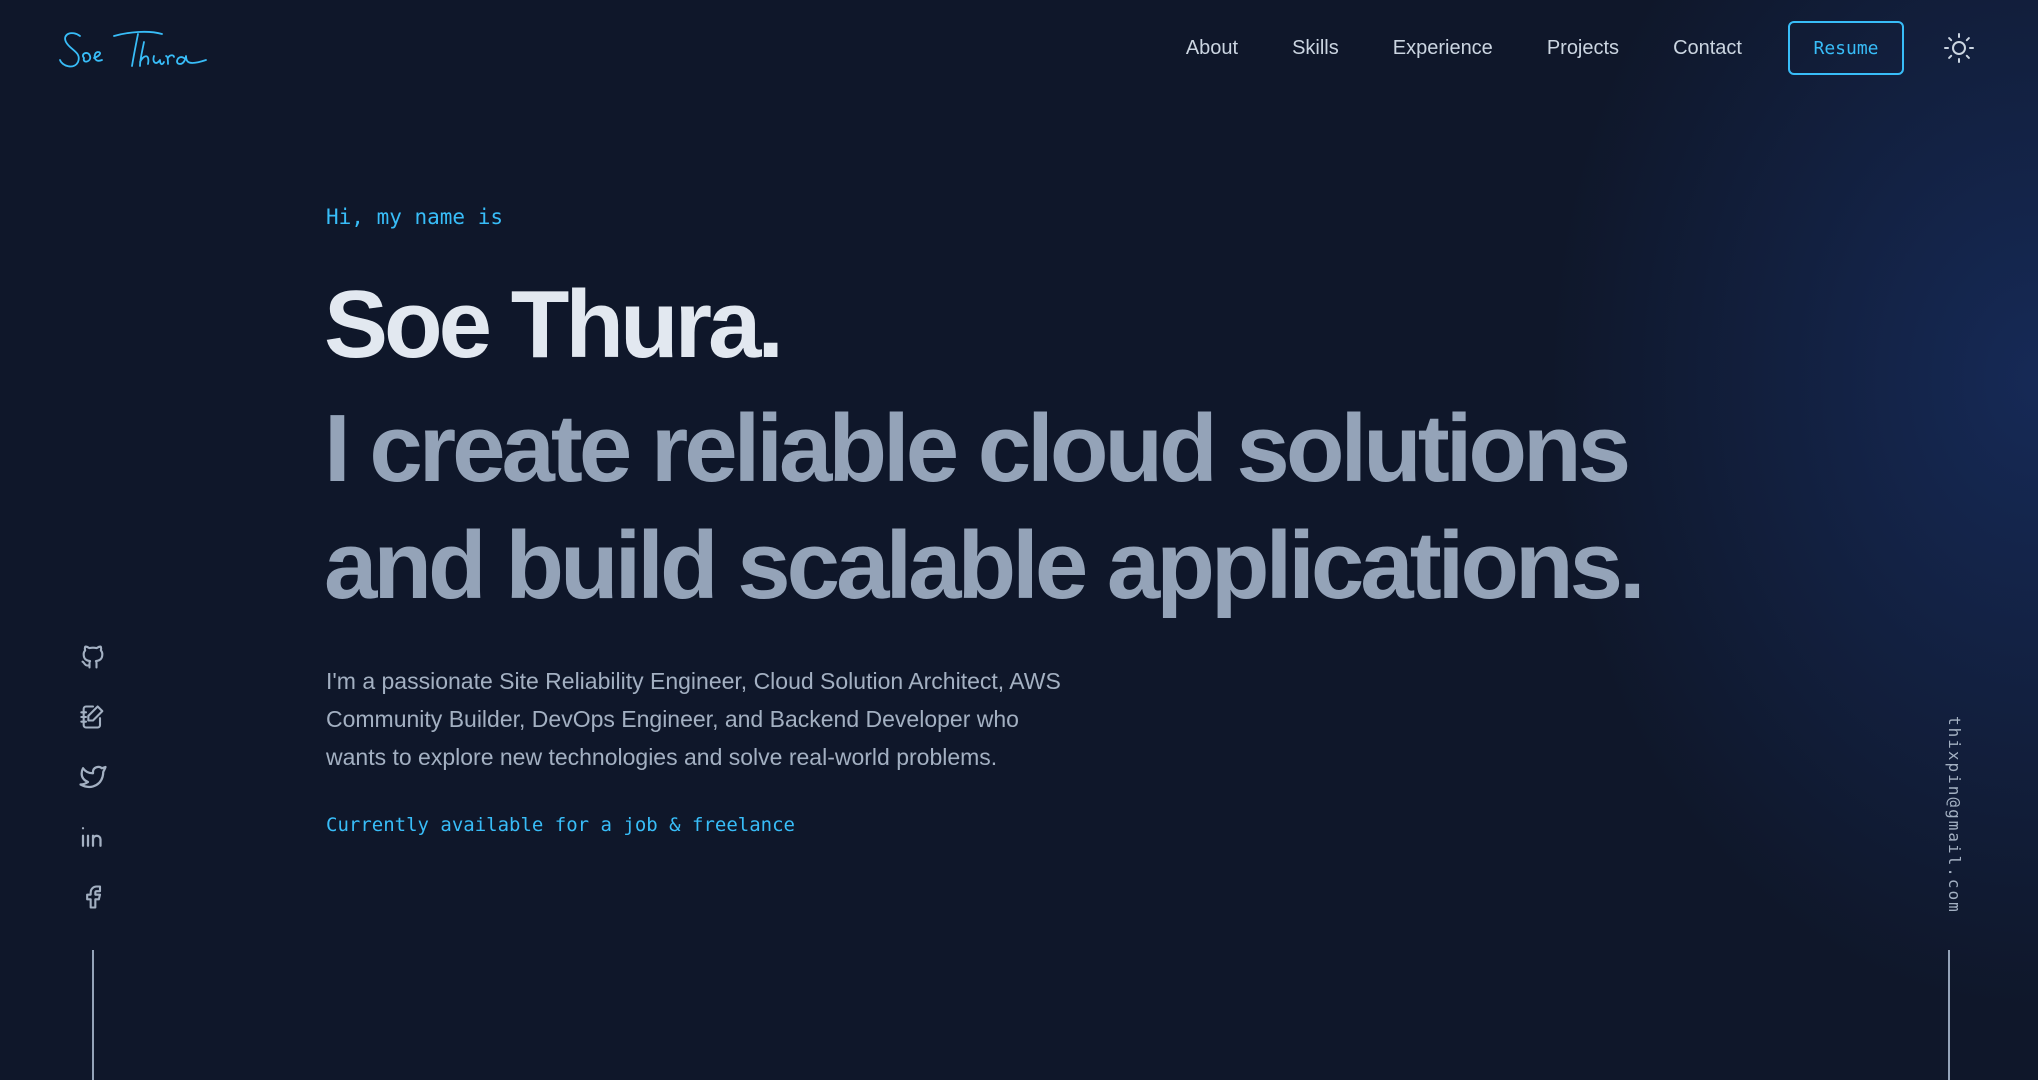 Image resolution: width=2038 pixels, height=1080 pixels. I want to click on sun-icon, so click(1959, 48).